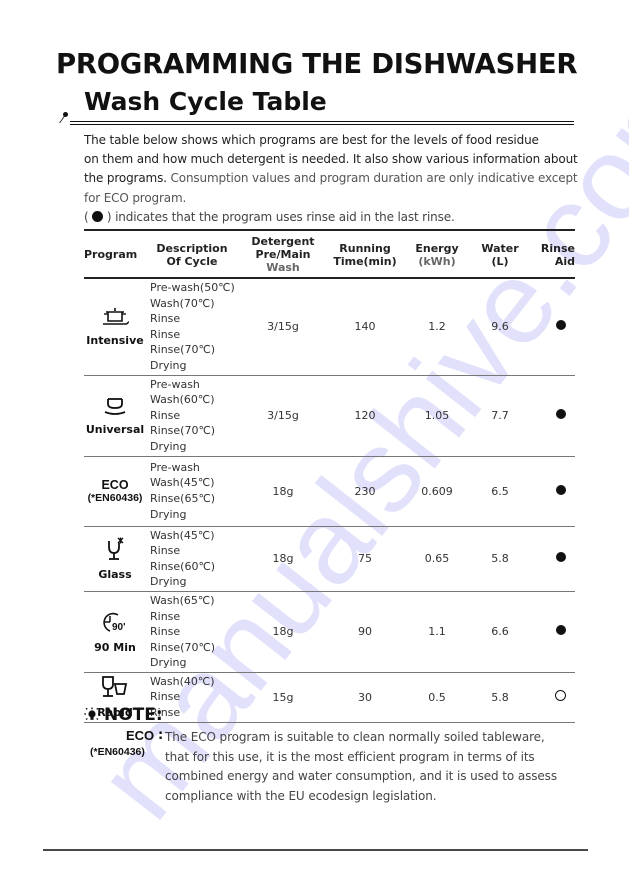 The width and height of the screenshot is (629, 893). What do you see at coordinates (115, 408) in the screenshot?
I see `bowl-icon` at bounding box center [115, 408].